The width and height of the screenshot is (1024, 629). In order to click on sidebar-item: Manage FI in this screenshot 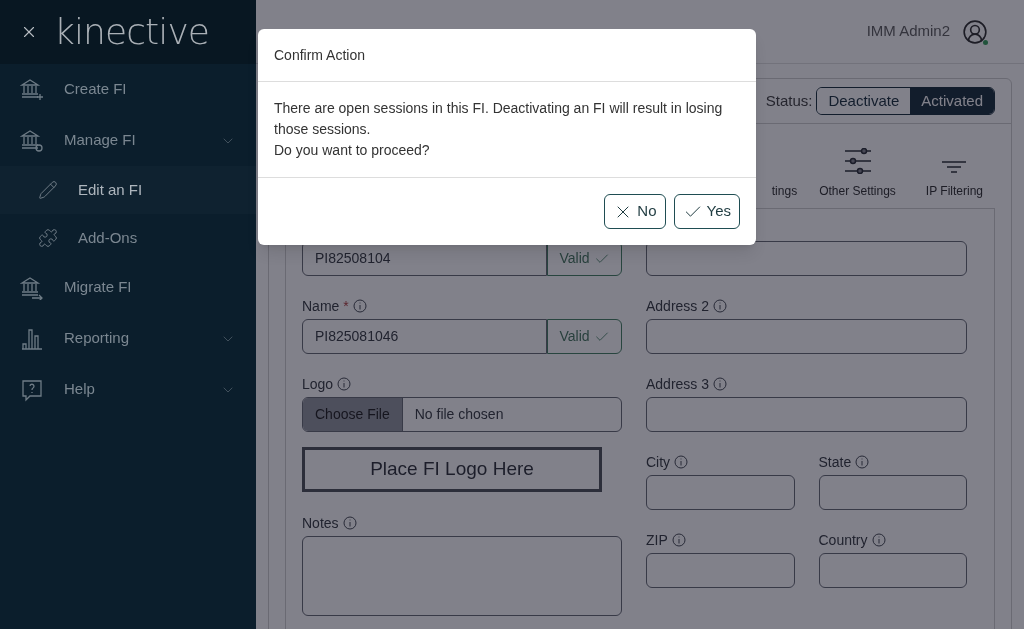, I will do `click(128, 140)`.